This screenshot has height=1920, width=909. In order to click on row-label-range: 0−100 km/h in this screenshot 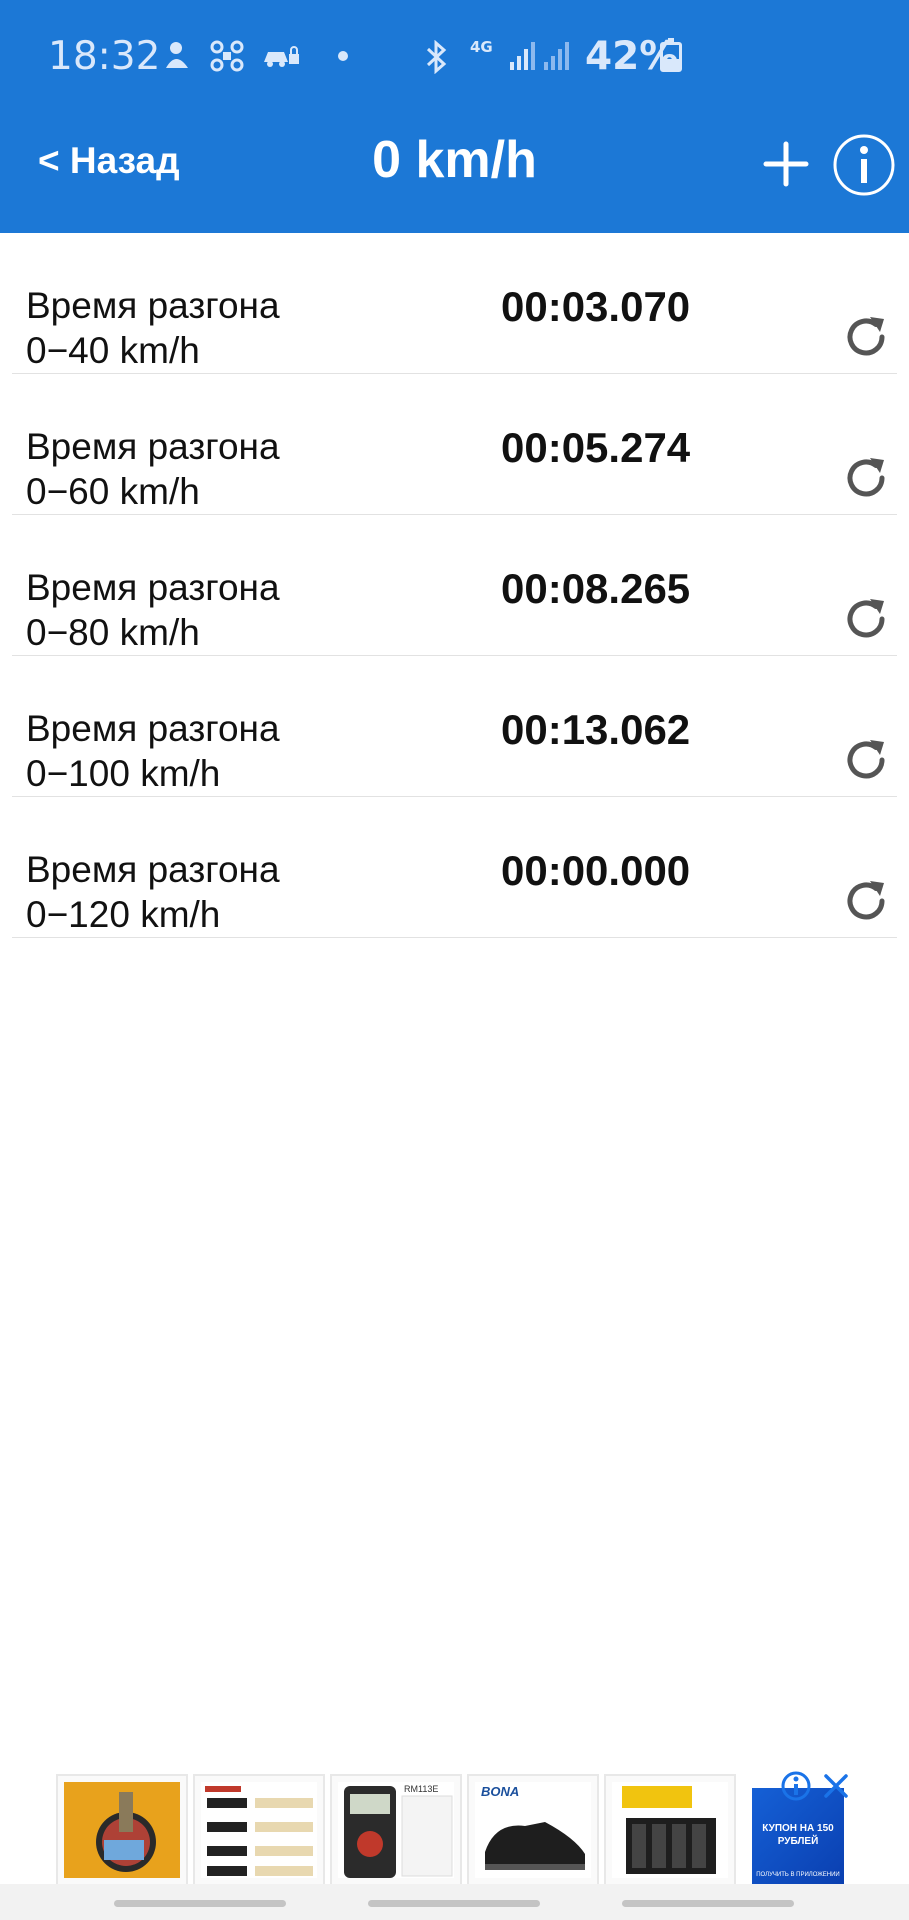, I will do `click(123, 773)`.